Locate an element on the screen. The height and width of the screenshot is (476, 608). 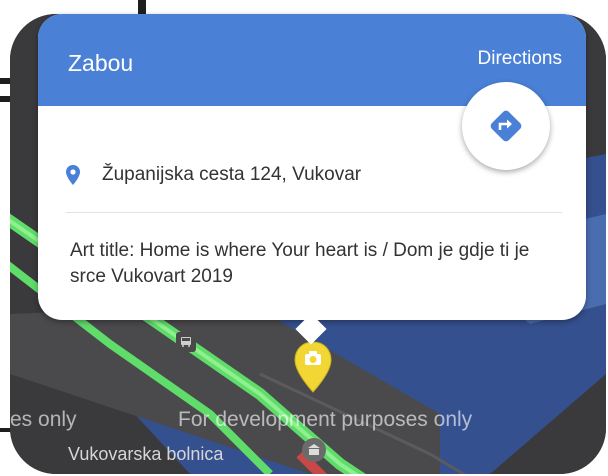
directions-button is located at coordinates (506, 126).